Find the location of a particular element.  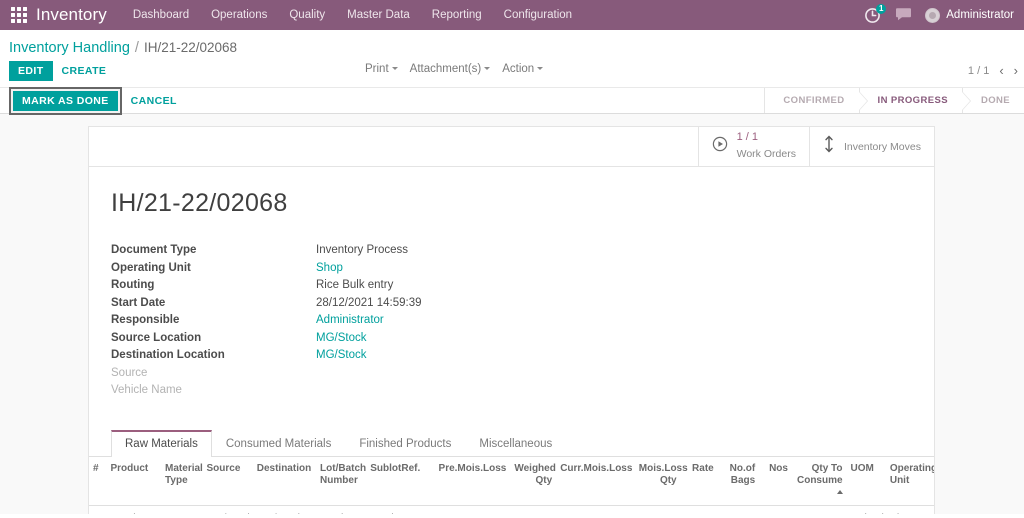

control-panel-dropdowns: Print Attachment(s) Action is located at coordinates (454, 69).